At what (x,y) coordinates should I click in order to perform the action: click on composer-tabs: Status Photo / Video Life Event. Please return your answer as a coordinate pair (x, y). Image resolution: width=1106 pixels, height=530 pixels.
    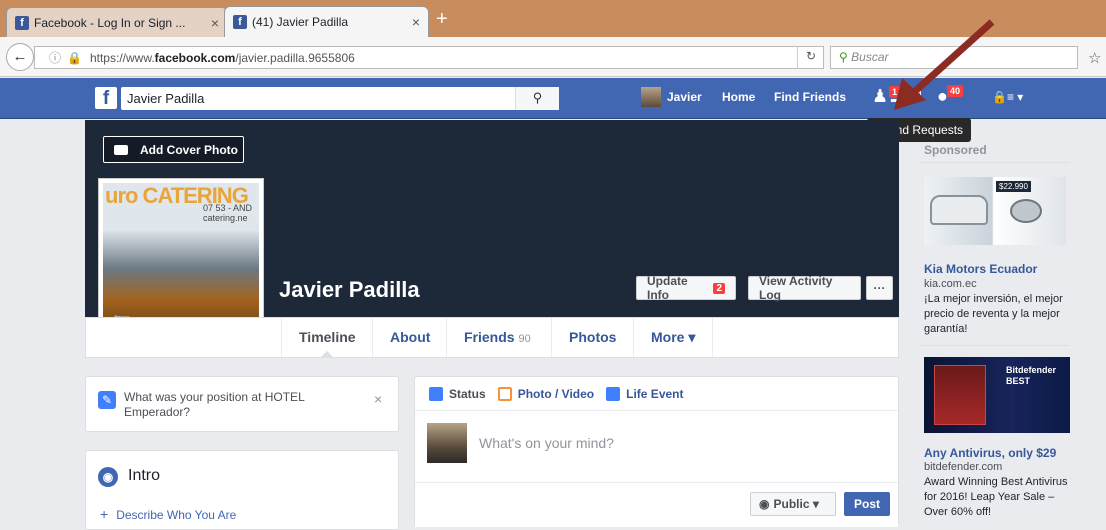
    Looking at the image, I should click on (656, 394).